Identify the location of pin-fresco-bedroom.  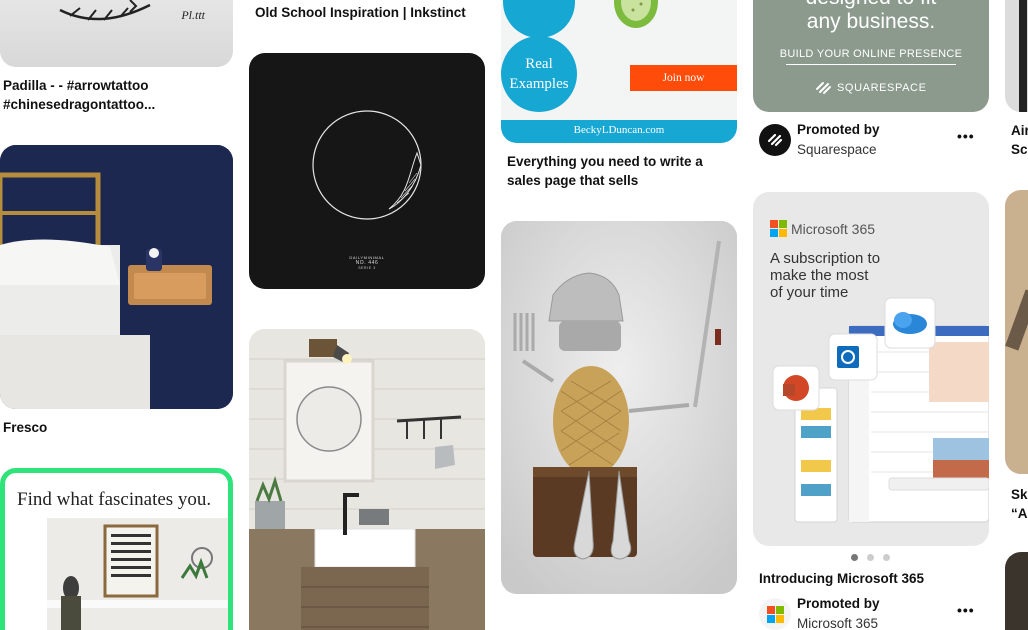
(116, 277).